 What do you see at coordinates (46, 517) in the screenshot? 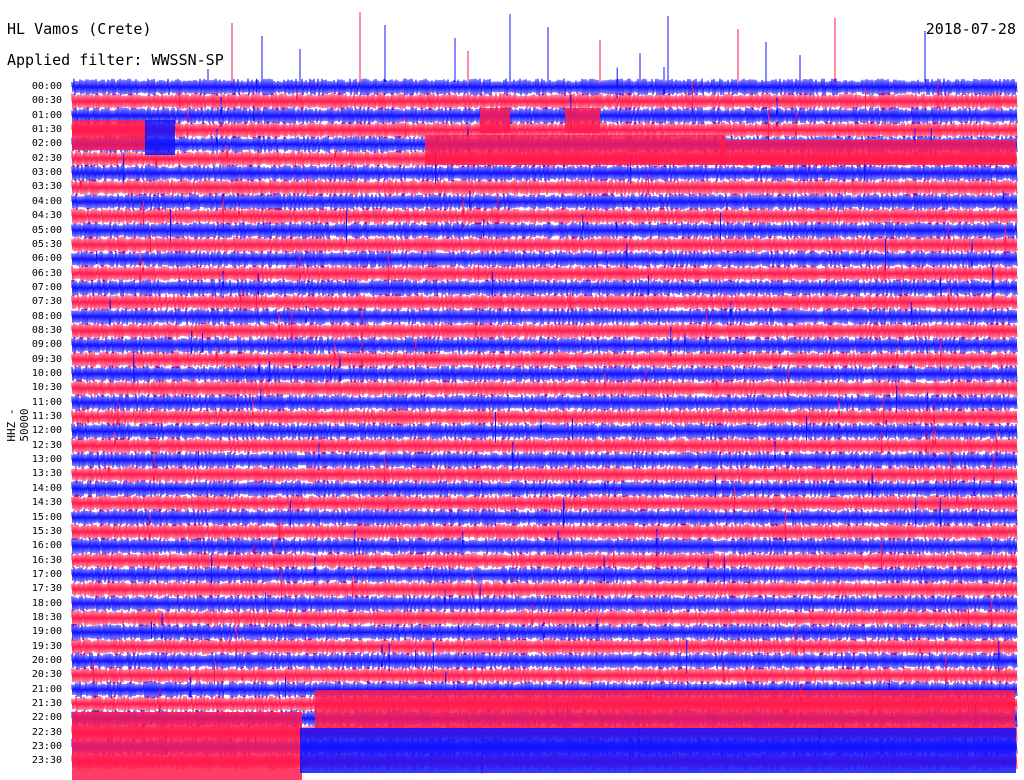
I see `time-tick-label: 15:00` at bounding box center [46, 517].